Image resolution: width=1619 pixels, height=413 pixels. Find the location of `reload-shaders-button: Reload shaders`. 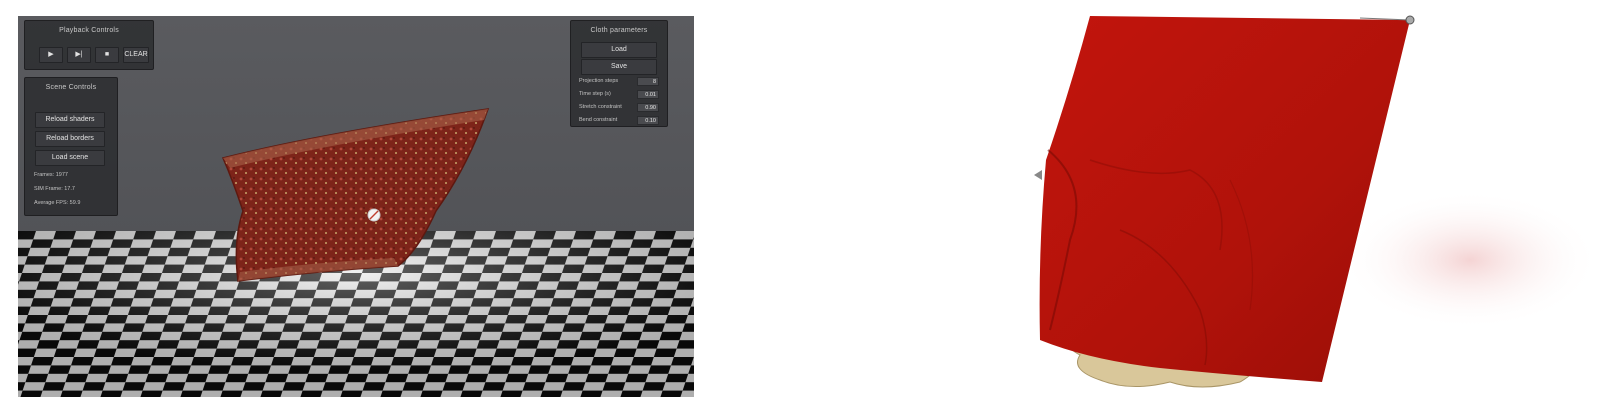

reload-shaders-button: Reload shaders is located at coordinates (70, 120).